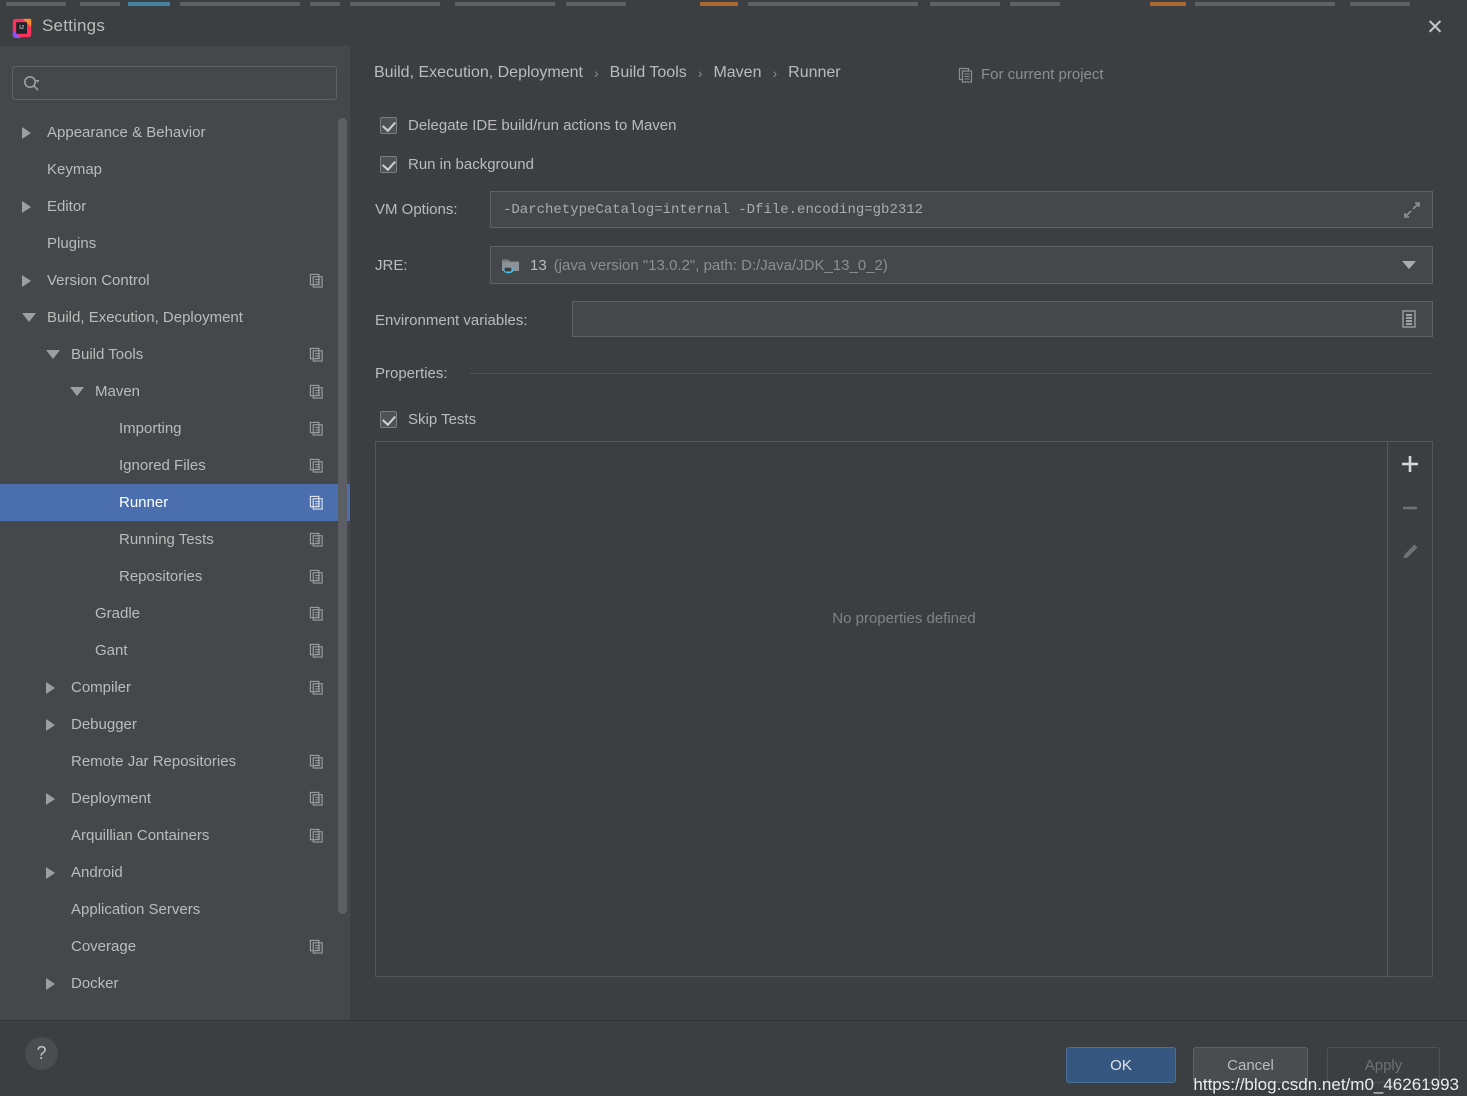 This screenshot has width=1467, height=1096. Describe the element at coordinates (111, 798) in the screenshot. I see `sidebar-item-label: Deployment` at that location.